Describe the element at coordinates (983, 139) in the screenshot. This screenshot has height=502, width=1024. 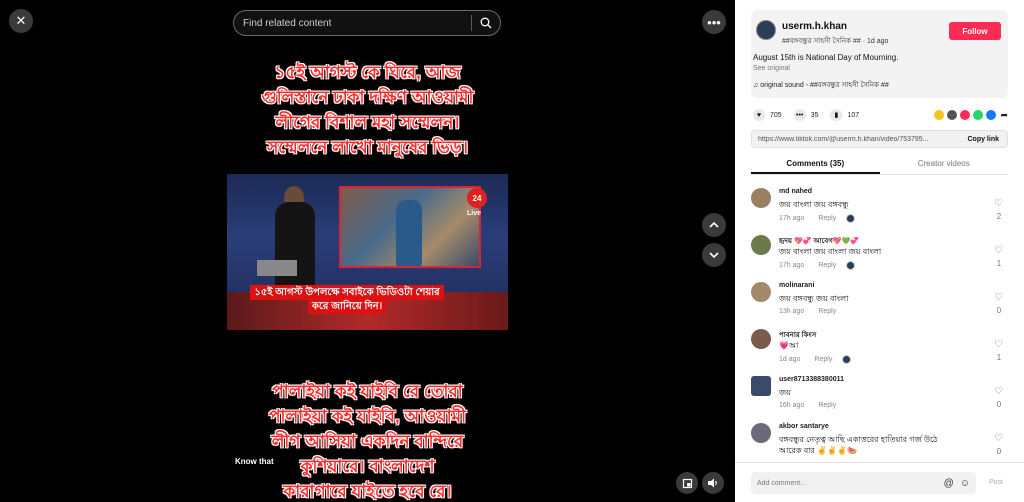
I see `copy-link-button: Copy link` at that location.